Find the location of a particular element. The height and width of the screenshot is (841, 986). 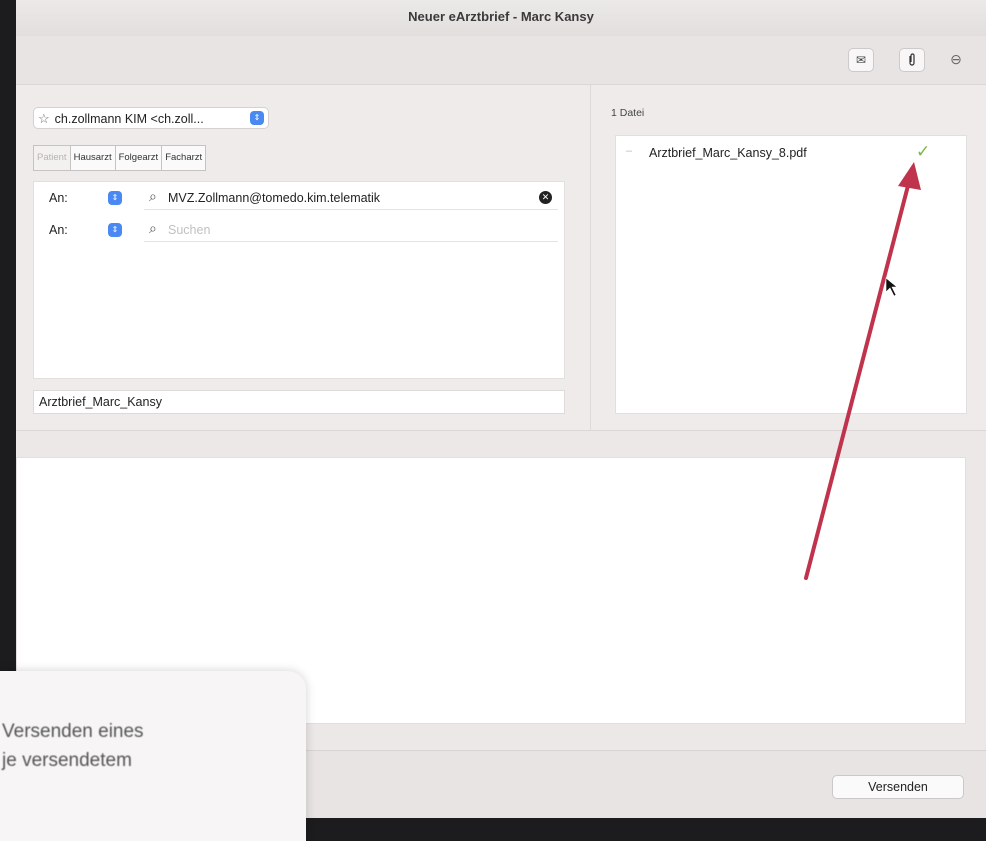

cursor-icon is located at coordinates (891, 287).